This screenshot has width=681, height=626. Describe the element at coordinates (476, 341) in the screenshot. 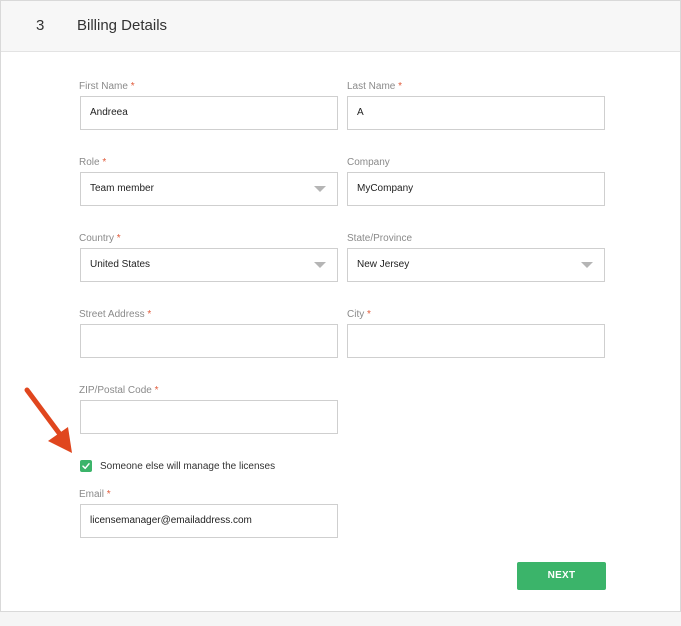

I see `city-input` at that location.